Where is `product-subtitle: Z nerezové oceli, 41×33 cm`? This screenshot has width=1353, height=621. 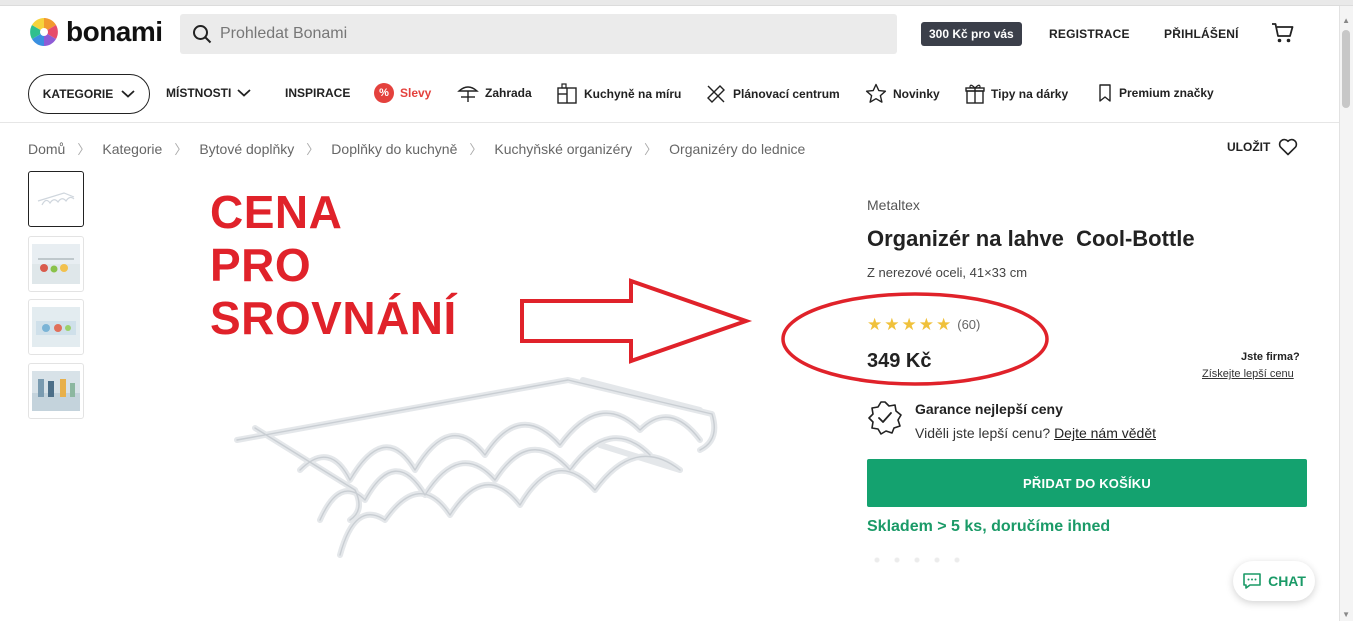
product-subtitle: Z nerezové oceli, 41×33 cm is located at coordinates (947, 272).